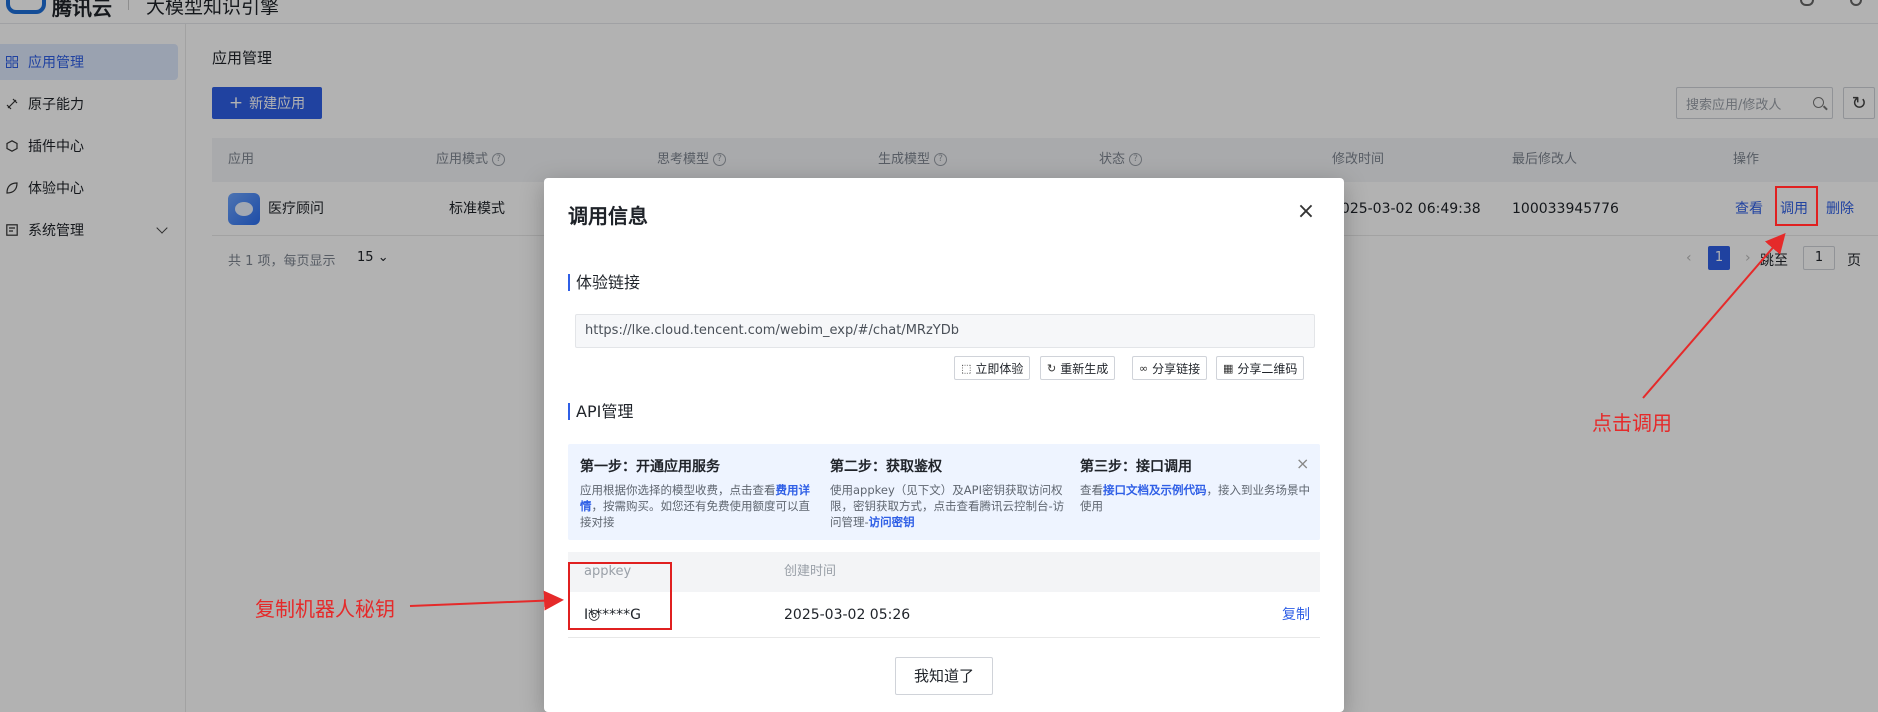 The image size is (1878, 712). Describe the element at coordinates (1714, 315) in the screenshot. I see `arrow-to-call` at that location.